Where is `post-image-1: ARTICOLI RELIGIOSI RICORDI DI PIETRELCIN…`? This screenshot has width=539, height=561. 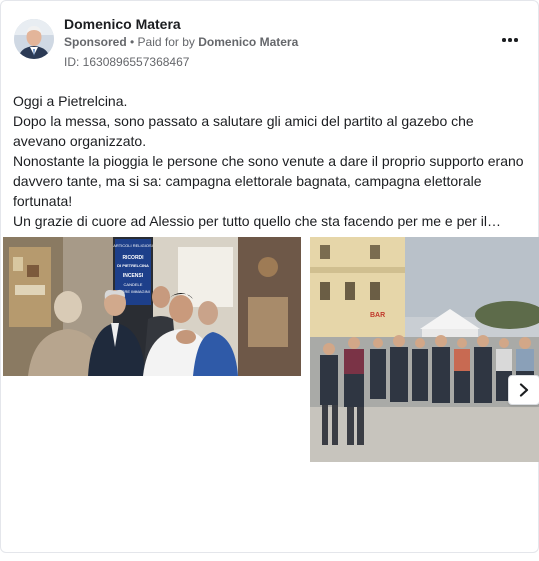 post-image-1: ARTICOLI RELIGIOSI RICORDI DI PIETRELCIN… is located at coordinates (152, 306).